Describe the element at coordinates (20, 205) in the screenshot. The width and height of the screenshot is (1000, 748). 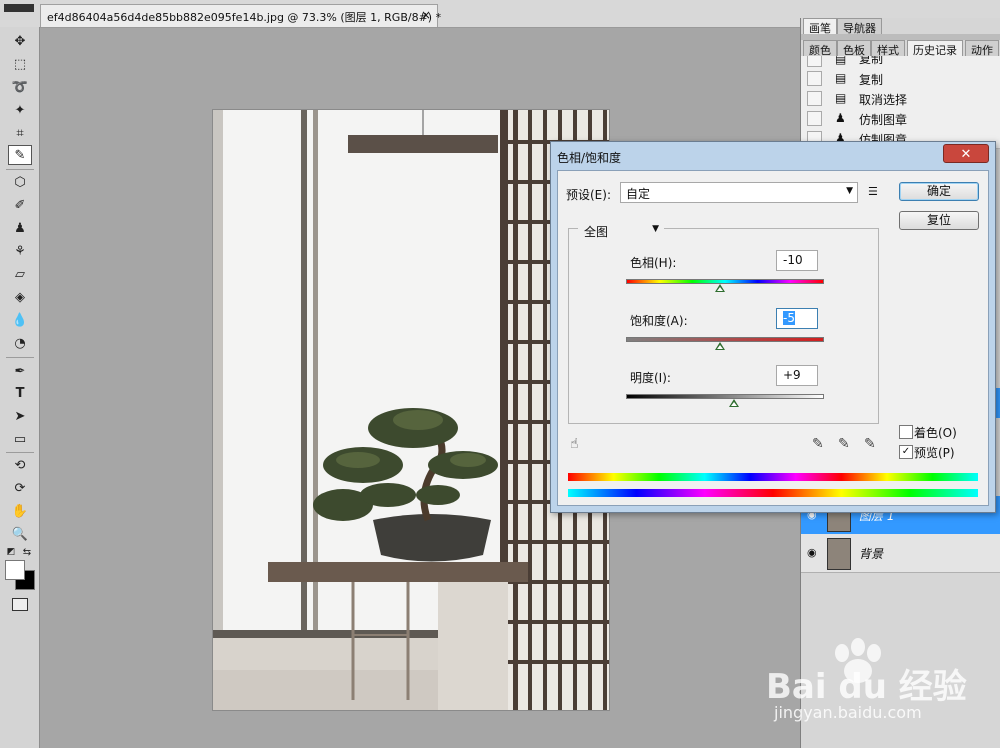
I see `brush-tool-icon: ✐` at that location.